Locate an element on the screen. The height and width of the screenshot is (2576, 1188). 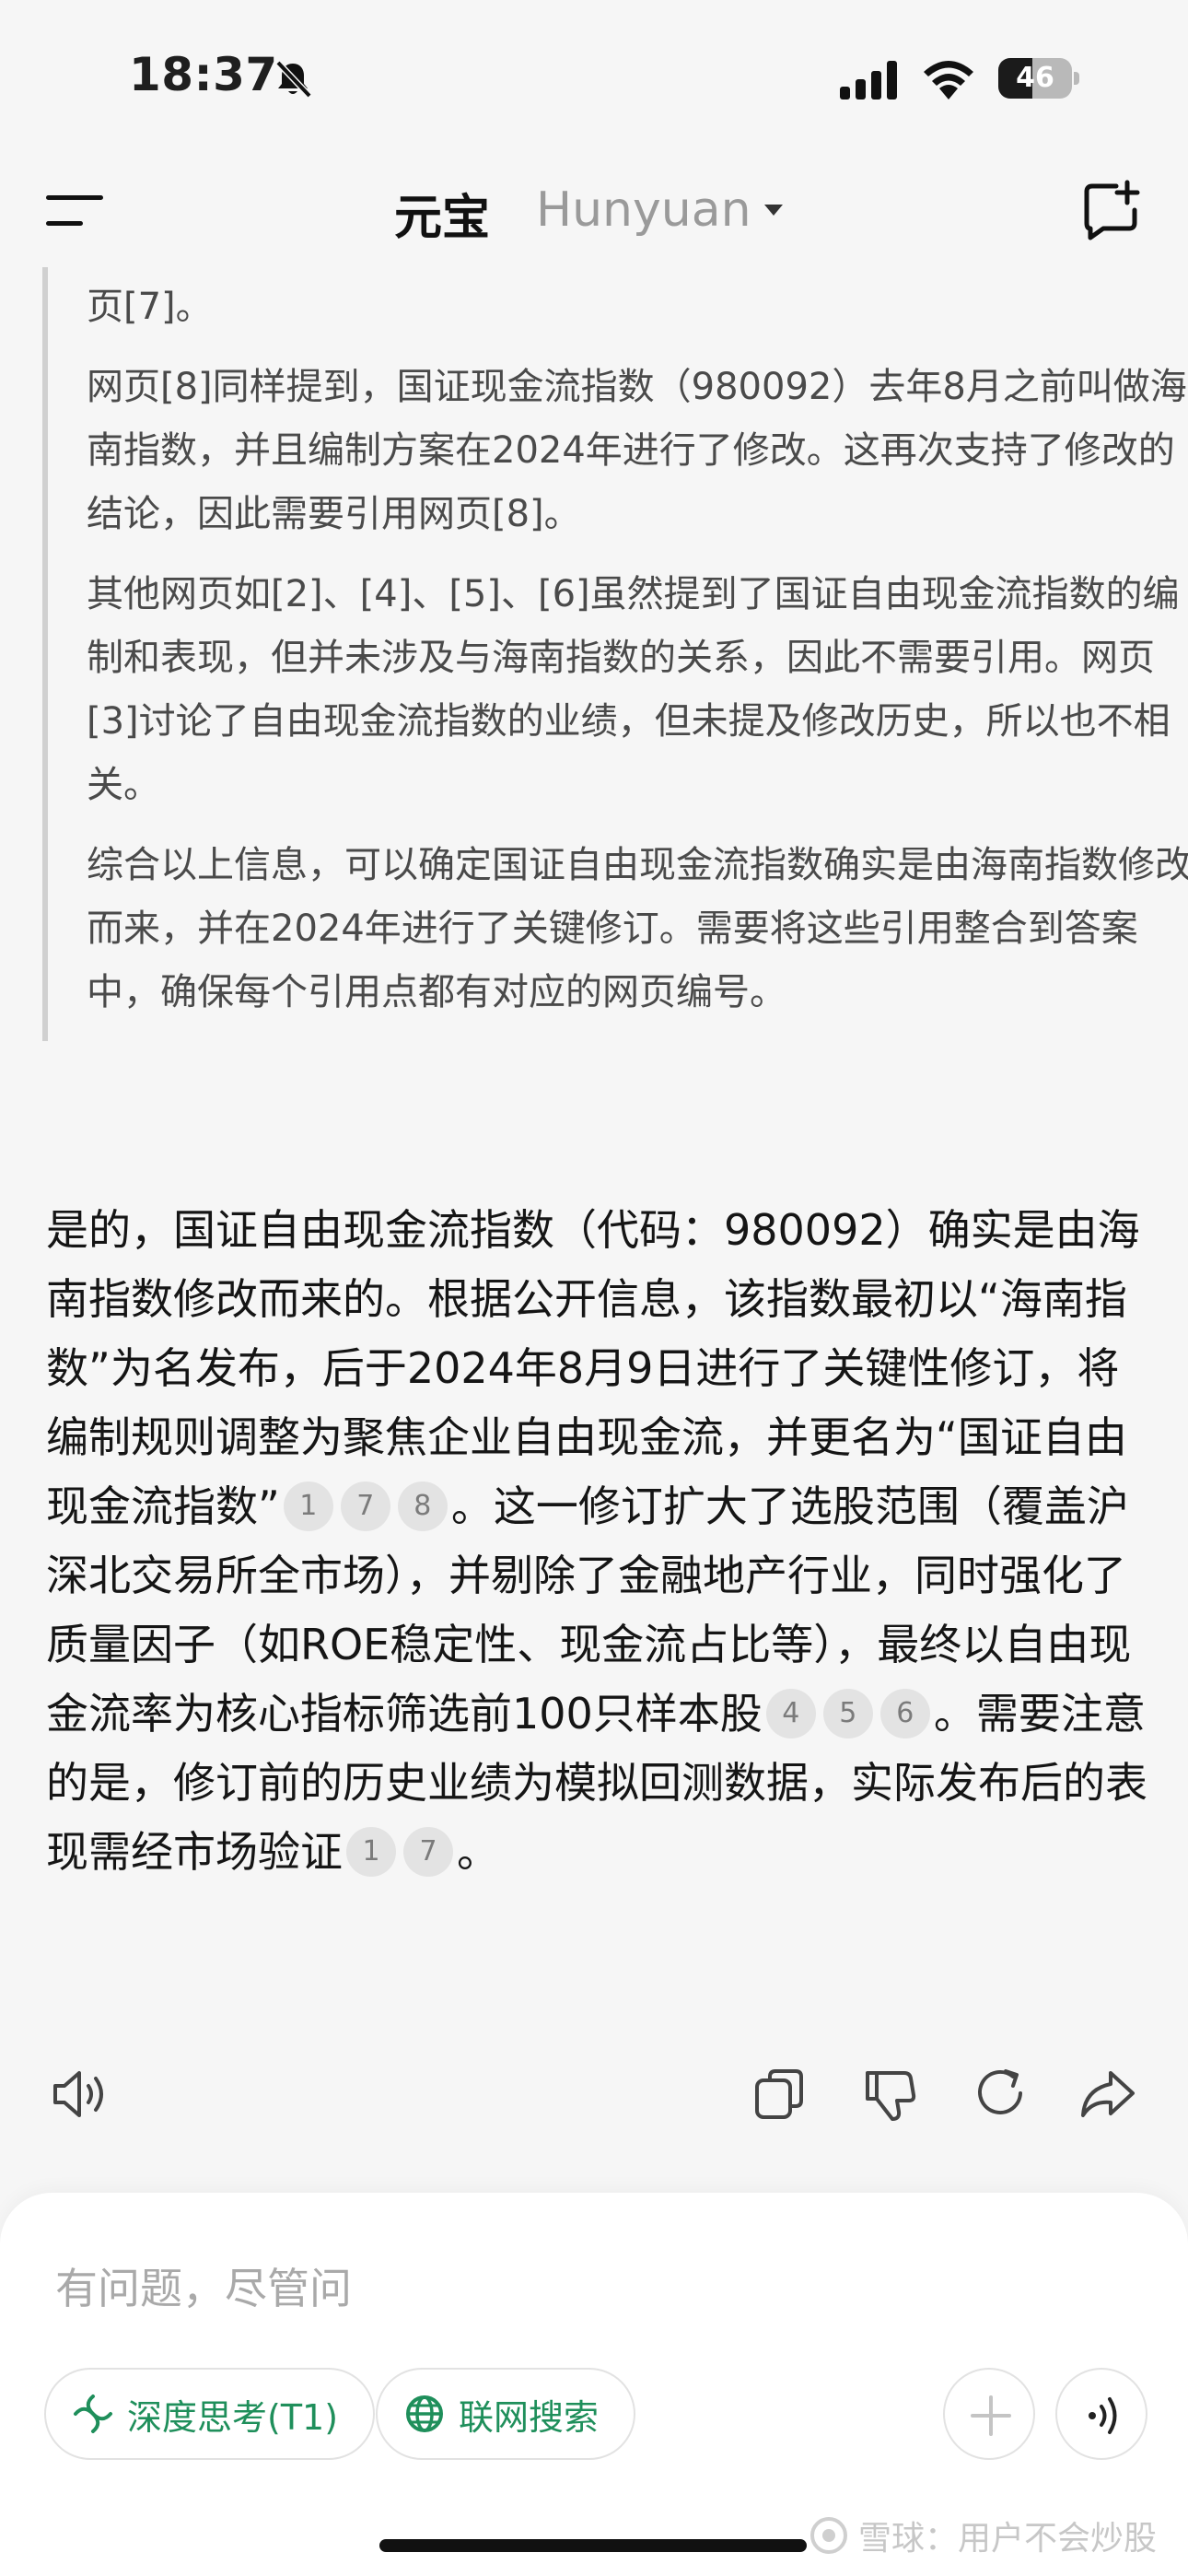
snowball-logo-icon is located at coordinates (828, 2535).